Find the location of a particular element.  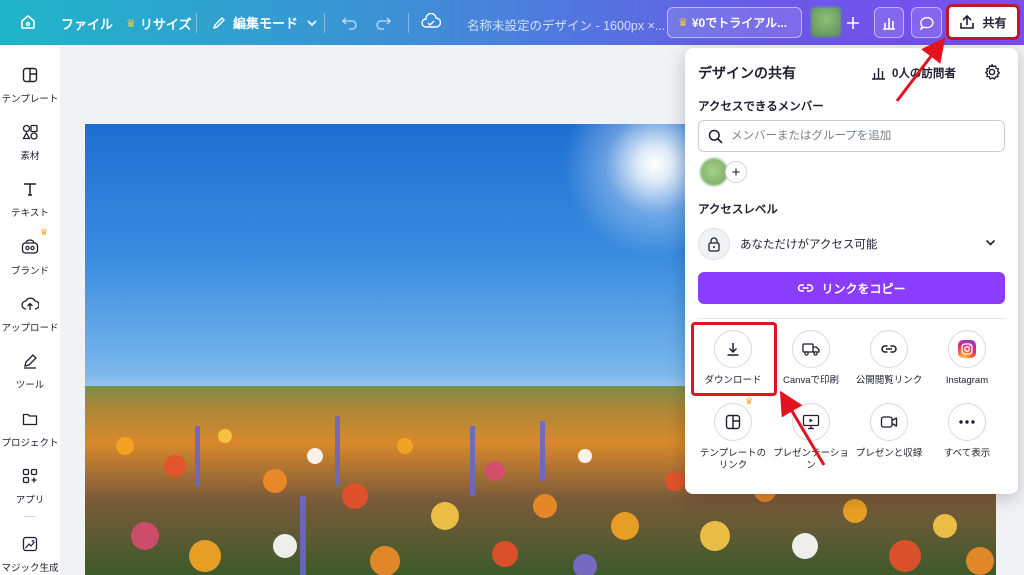

sidebar-item-label: テキスト is located at coordinates (30, 213).